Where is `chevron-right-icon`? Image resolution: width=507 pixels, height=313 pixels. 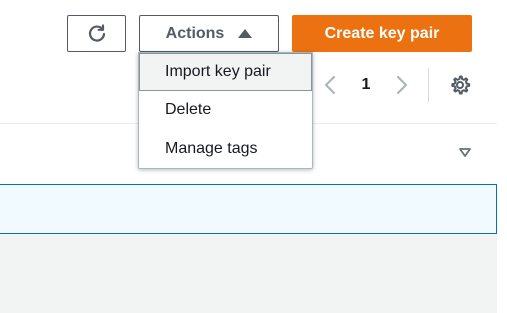
chevron-right-icon is located at coordinates (402, 85).